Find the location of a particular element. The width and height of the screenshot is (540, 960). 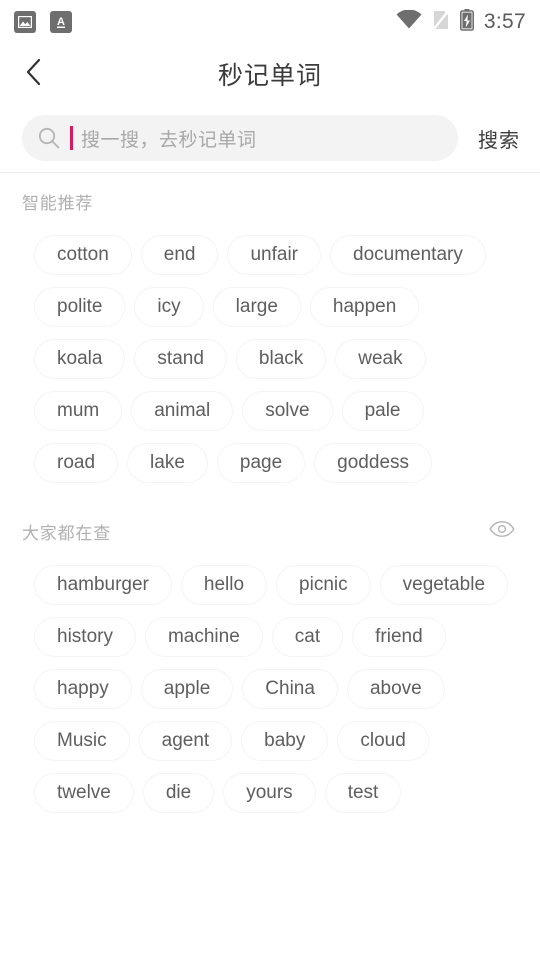

no-sim-icon is located at coordinates (440, 22).